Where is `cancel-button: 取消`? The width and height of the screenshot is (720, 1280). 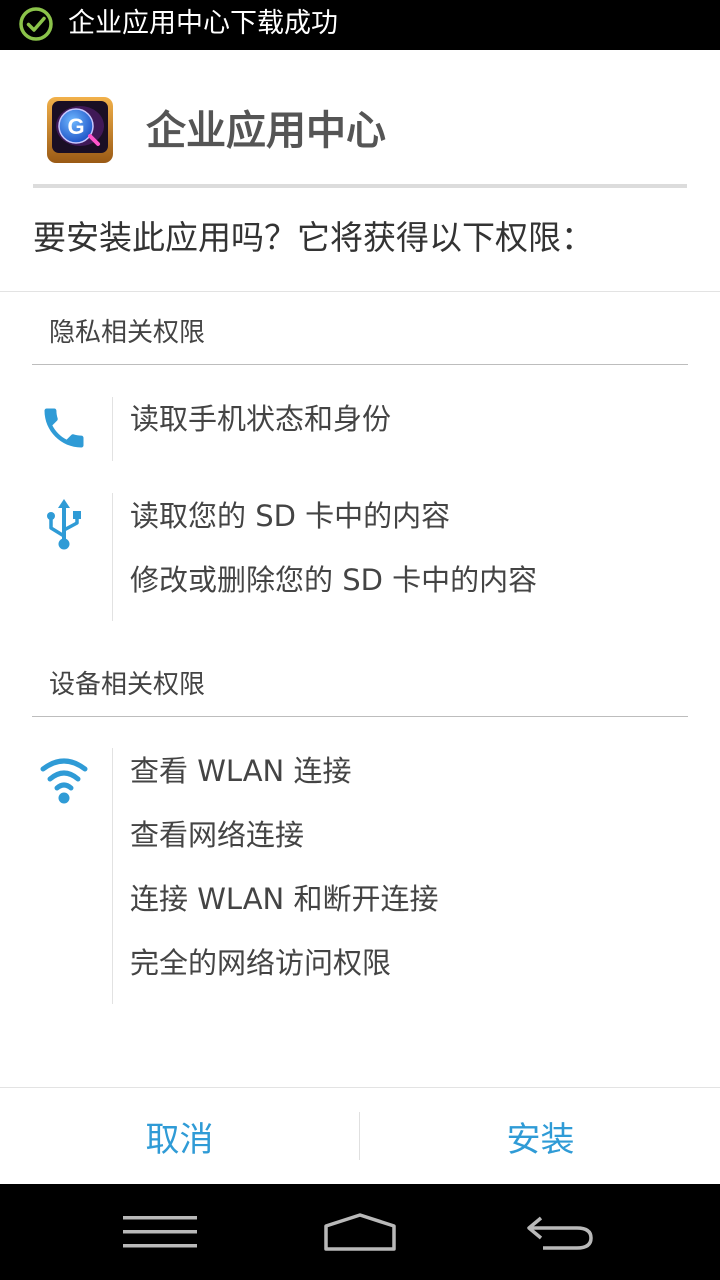
cancel-button: 取消 is located at coordinates (179, 1136).